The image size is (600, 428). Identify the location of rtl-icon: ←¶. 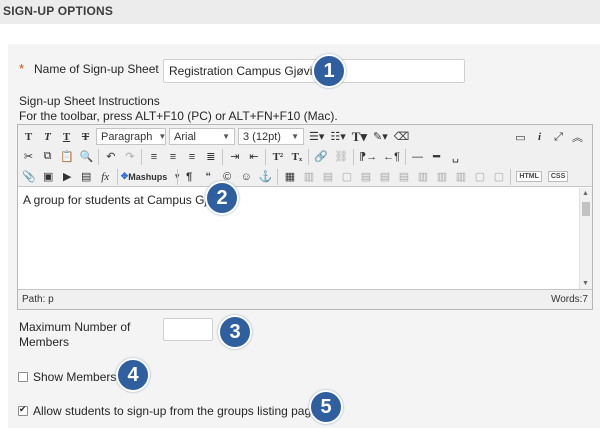
(391, 157).